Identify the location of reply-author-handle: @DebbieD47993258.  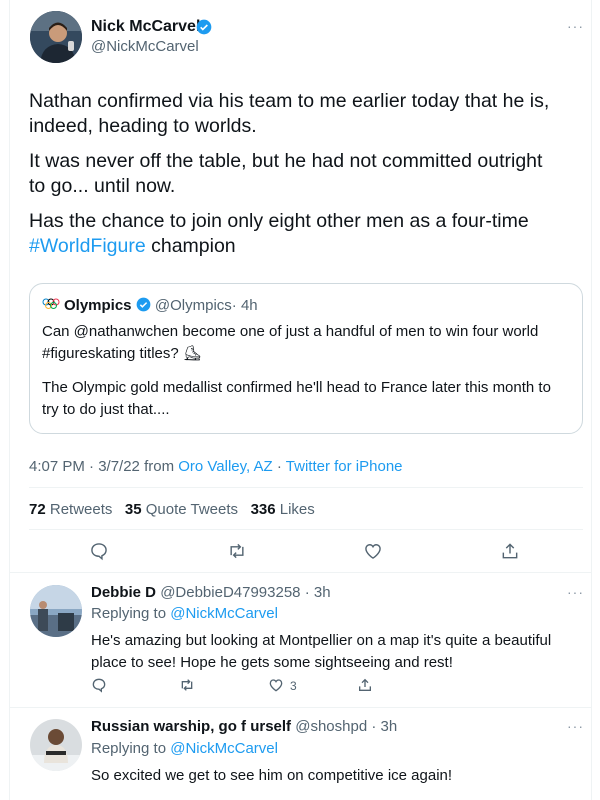
(230, 592).